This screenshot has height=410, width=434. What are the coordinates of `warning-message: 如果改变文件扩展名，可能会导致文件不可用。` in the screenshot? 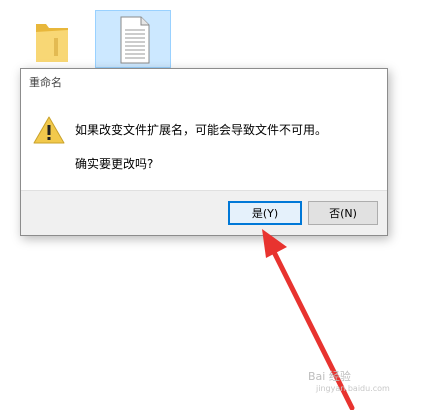 It's located at (201, 130).